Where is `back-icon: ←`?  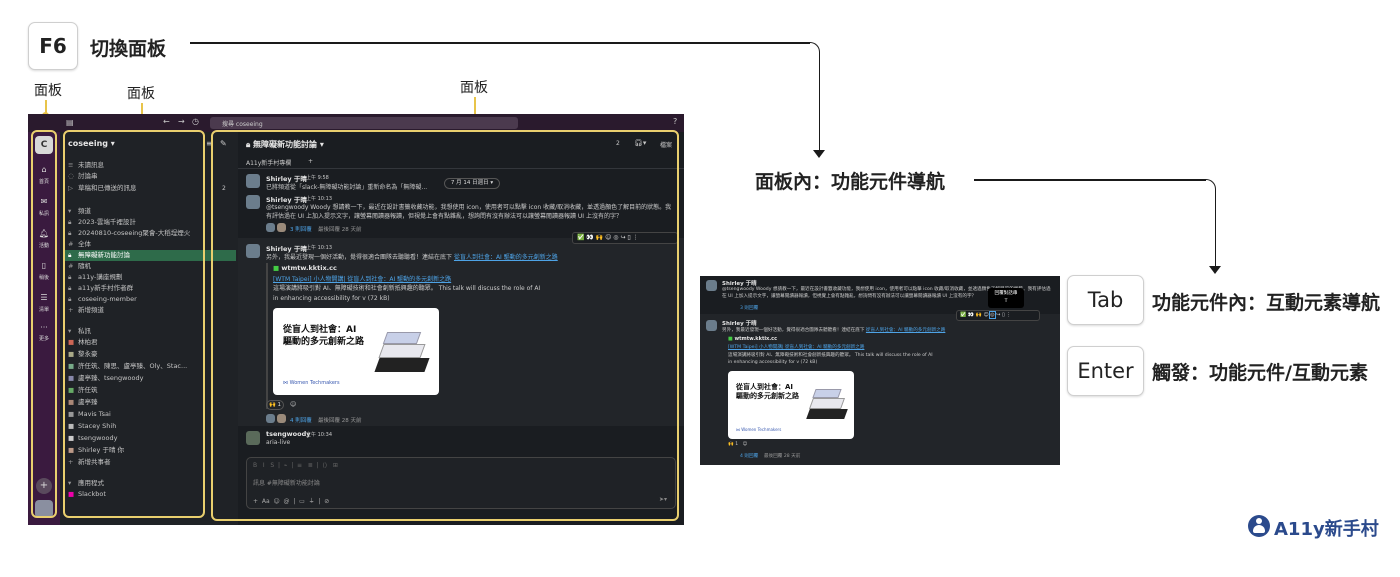
back-icon: ← is located at coordinates (166, 121).